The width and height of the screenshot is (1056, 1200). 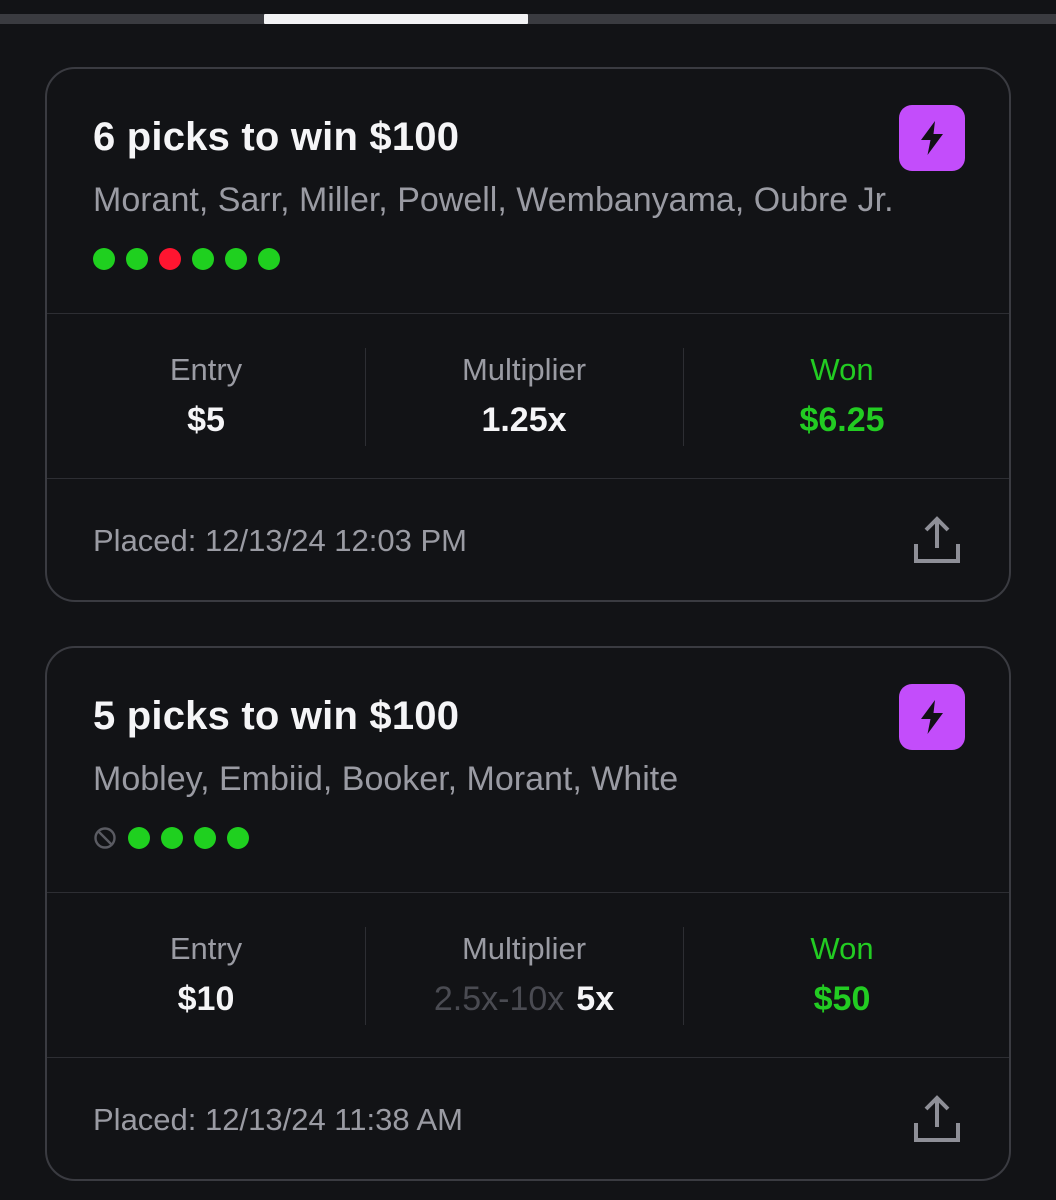 I want to click on won-stat: Won $50, so click(x=842, y=976).